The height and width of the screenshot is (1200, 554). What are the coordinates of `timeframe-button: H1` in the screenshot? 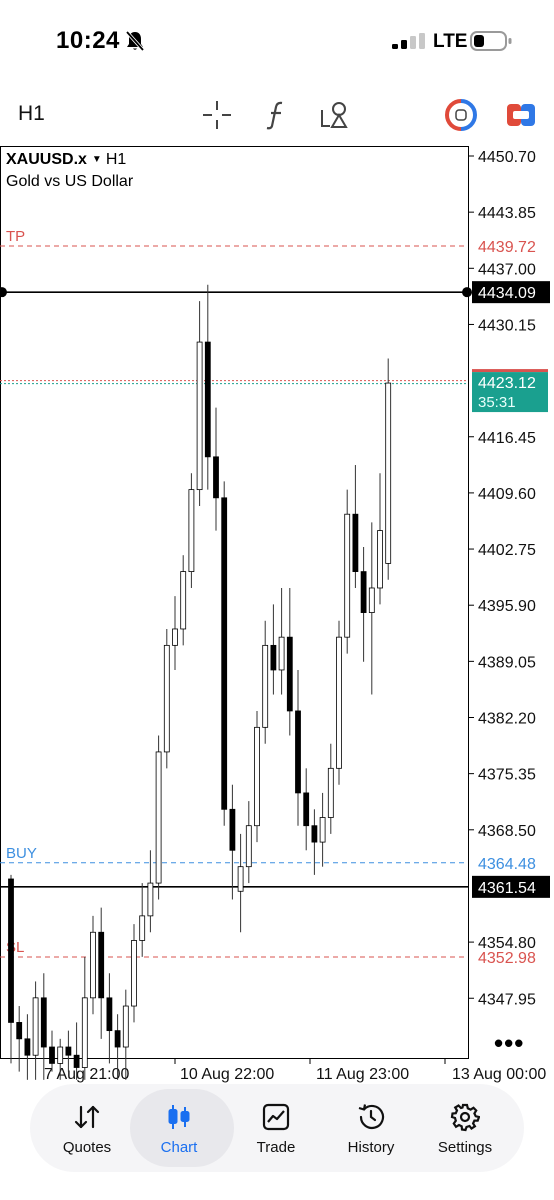 It's located at (31, 114).